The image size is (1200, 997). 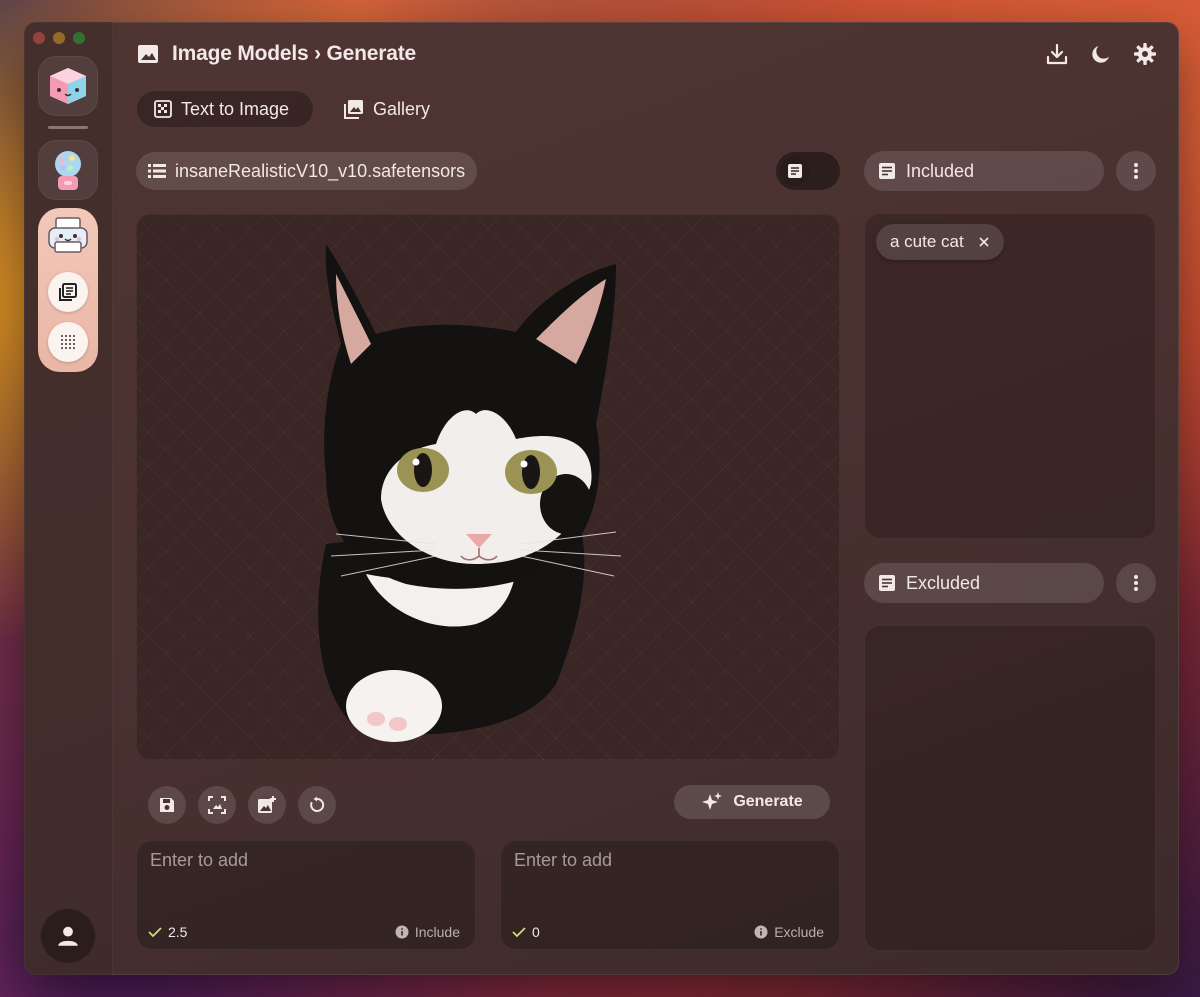 I want to click on close-icon, so click(x=984, y=242).